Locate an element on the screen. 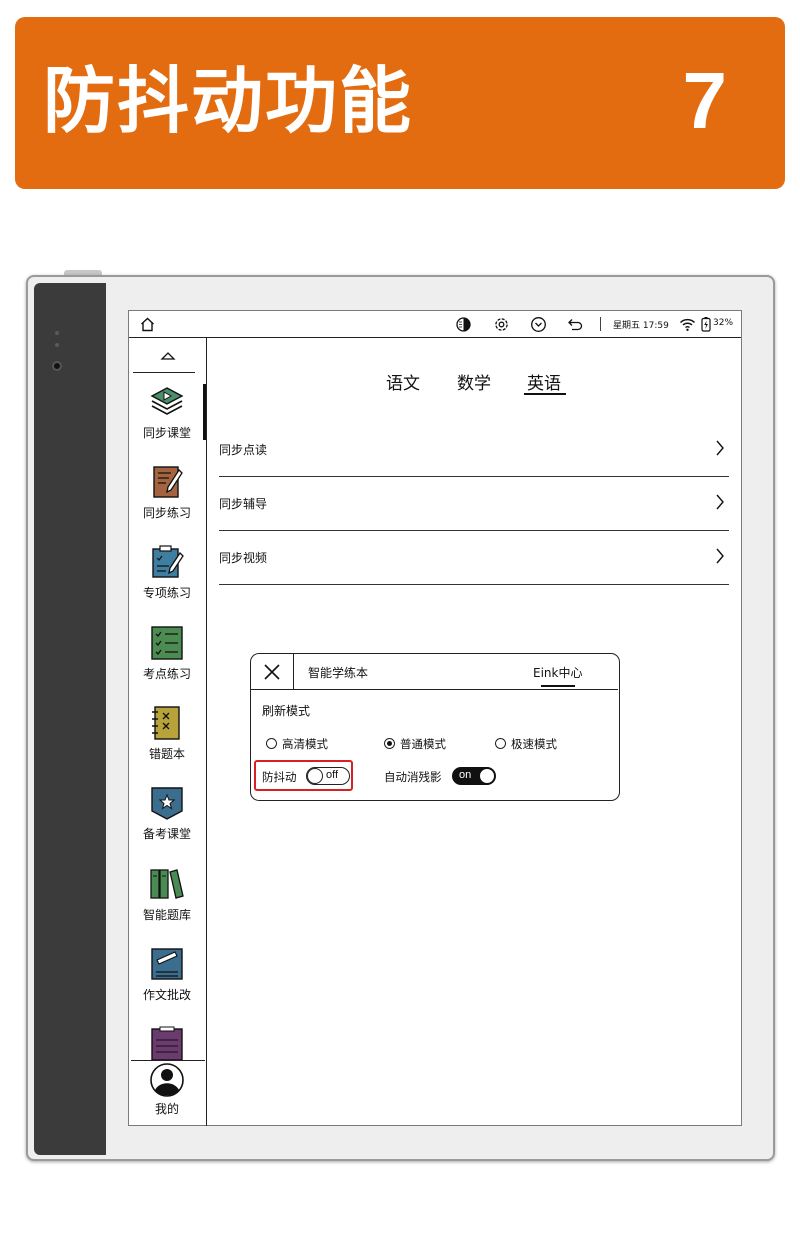  tab-english: 英语 is located at coordinates (544, 381).